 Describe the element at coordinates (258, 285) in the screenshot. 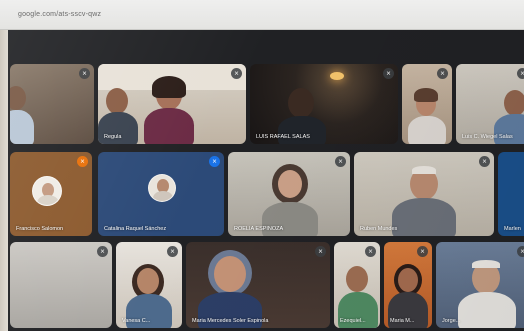

I see `participant-tile: ⨯ Maria Mercedes Soler Espinola` at that location.